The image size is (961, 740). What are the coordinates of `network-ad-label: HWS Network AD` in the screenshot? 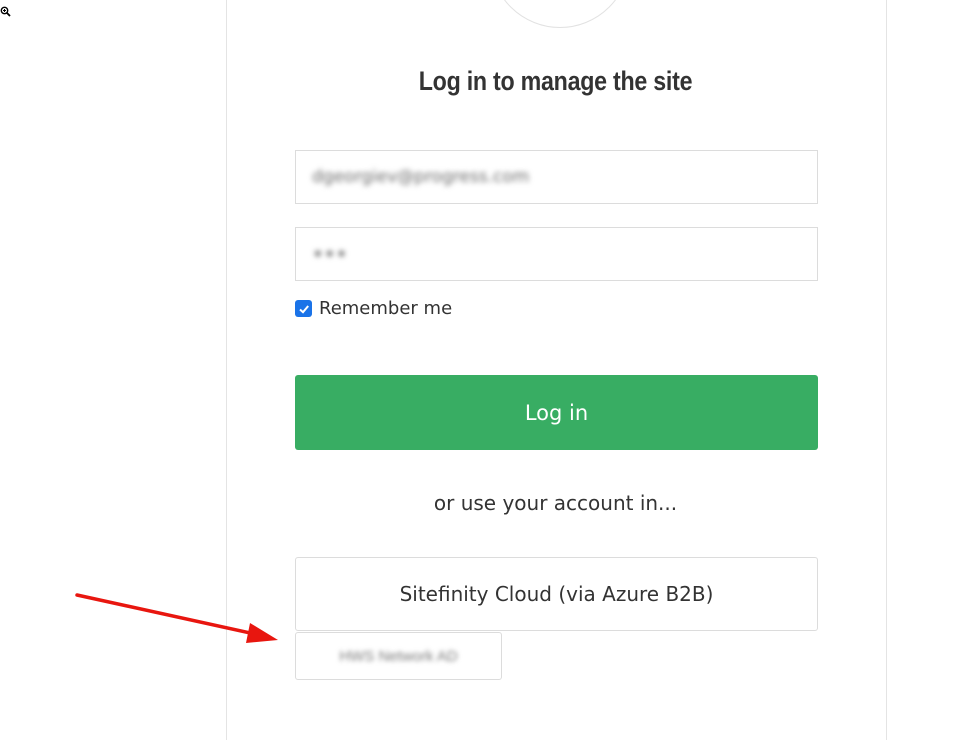 It's located at (398, 656).